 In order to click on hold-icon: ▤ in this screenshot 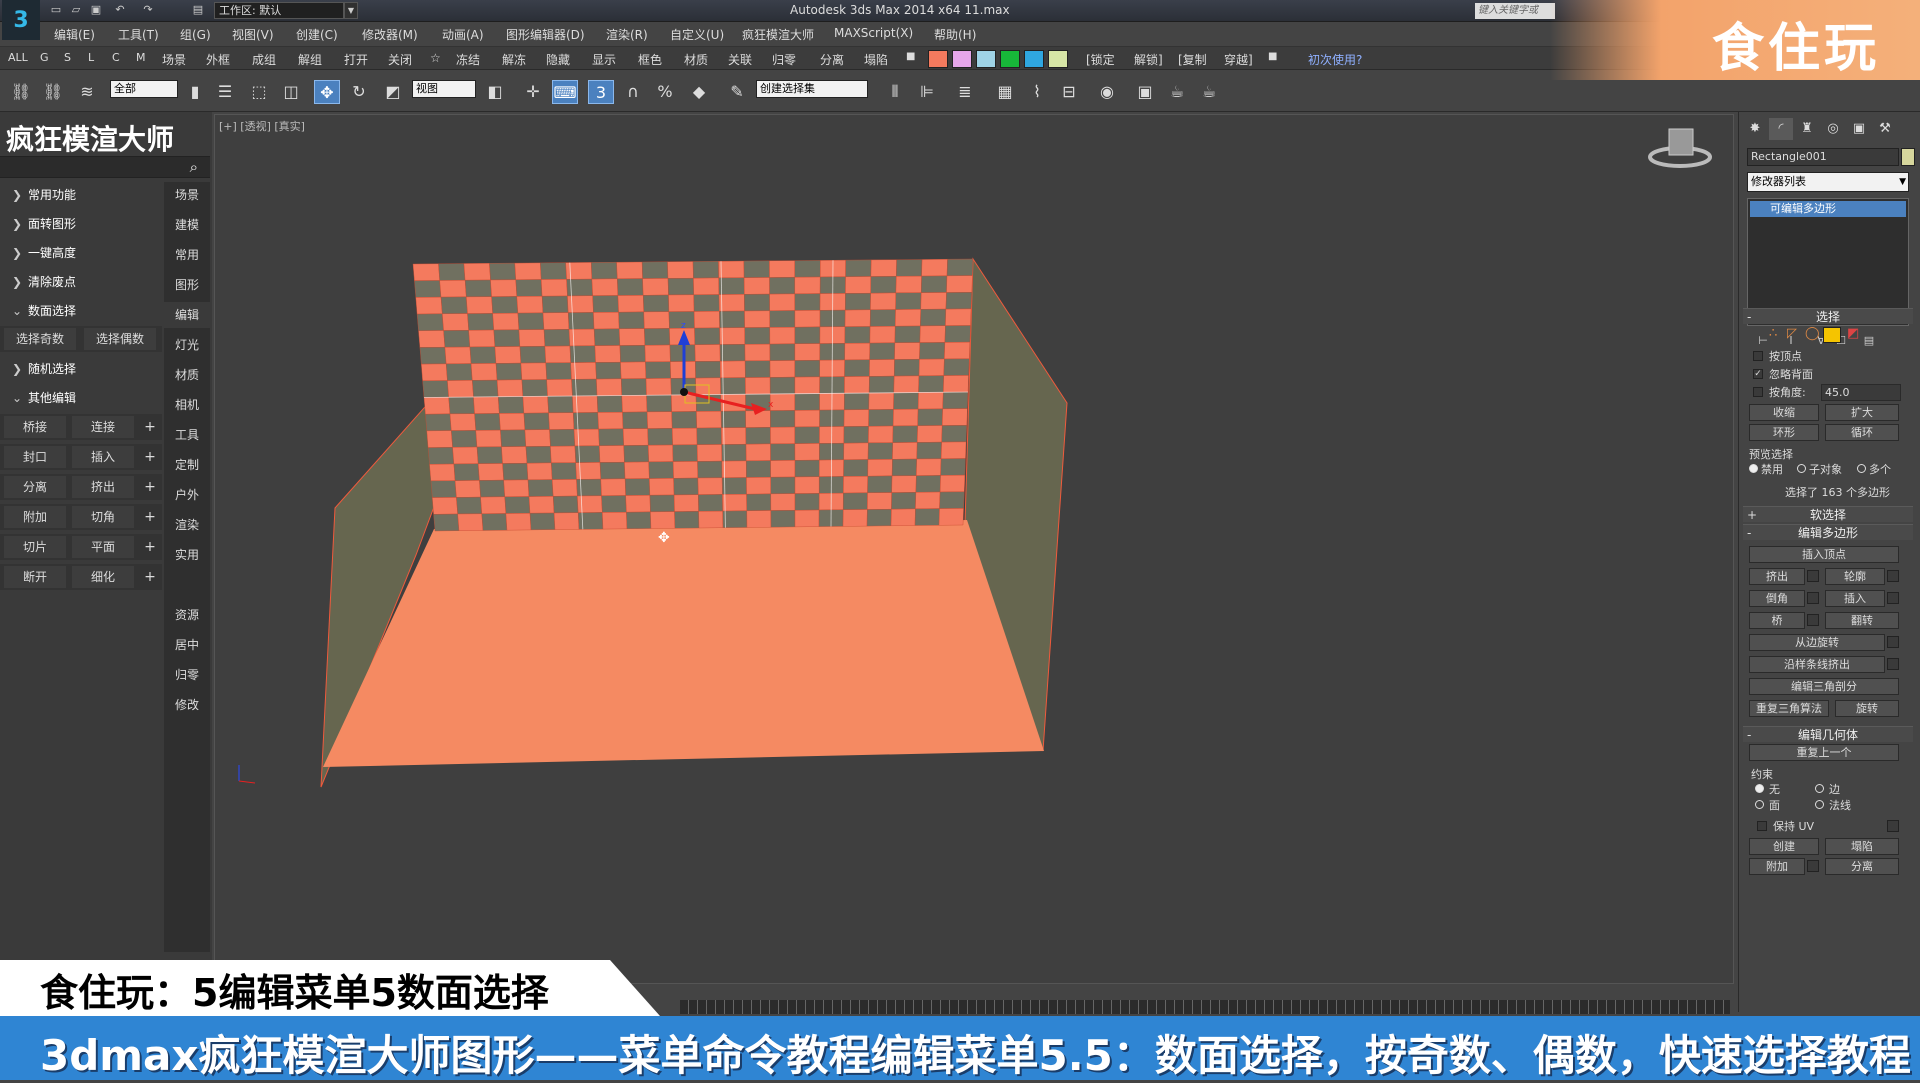, I will do `click(198, 10)`.